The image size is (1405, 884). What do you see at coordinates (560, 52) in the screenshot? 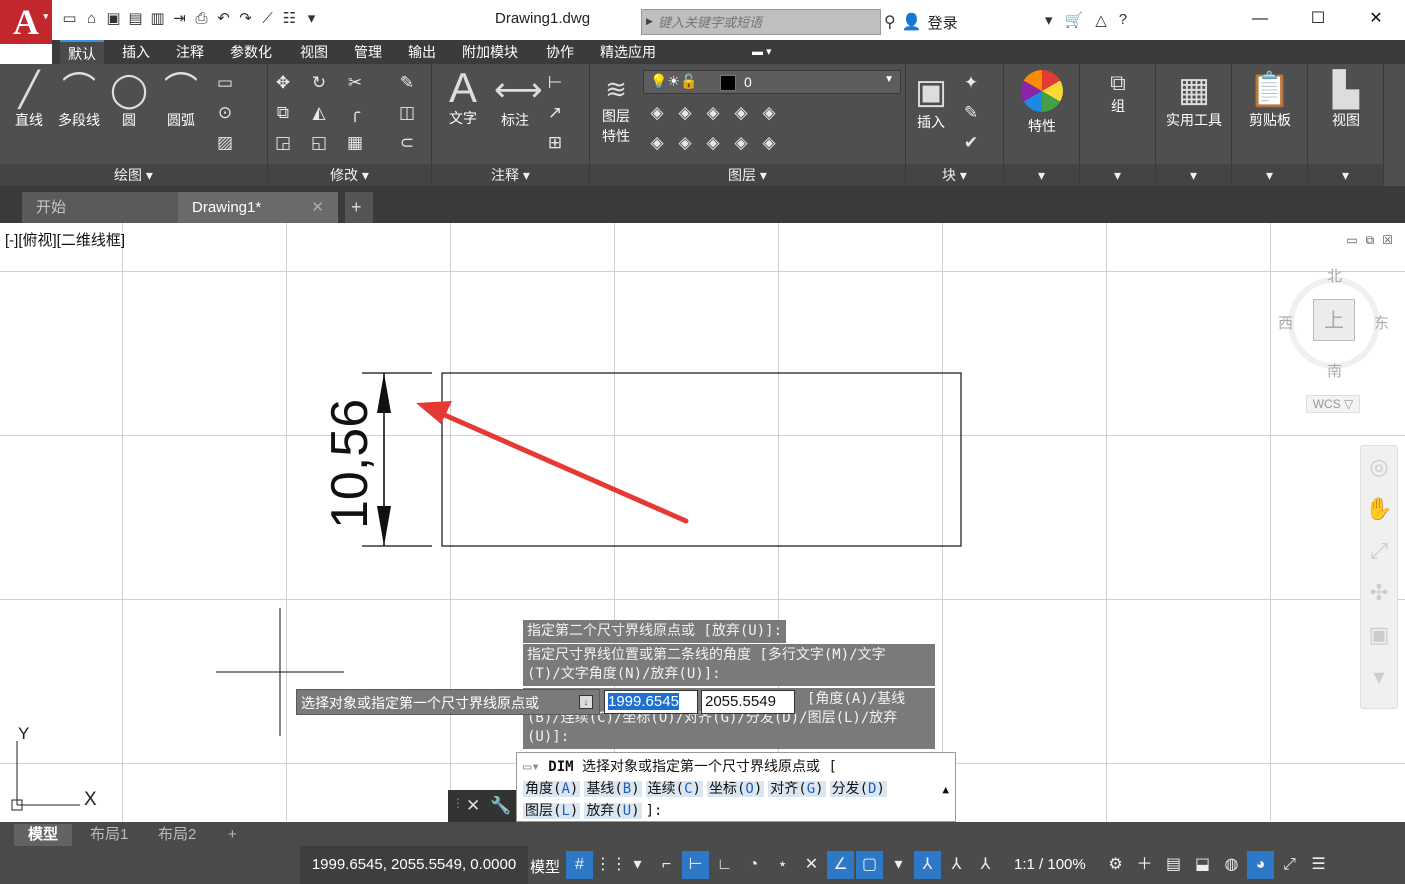
I see `tab-collaborate: 协作` at bounding box center [560, 52].